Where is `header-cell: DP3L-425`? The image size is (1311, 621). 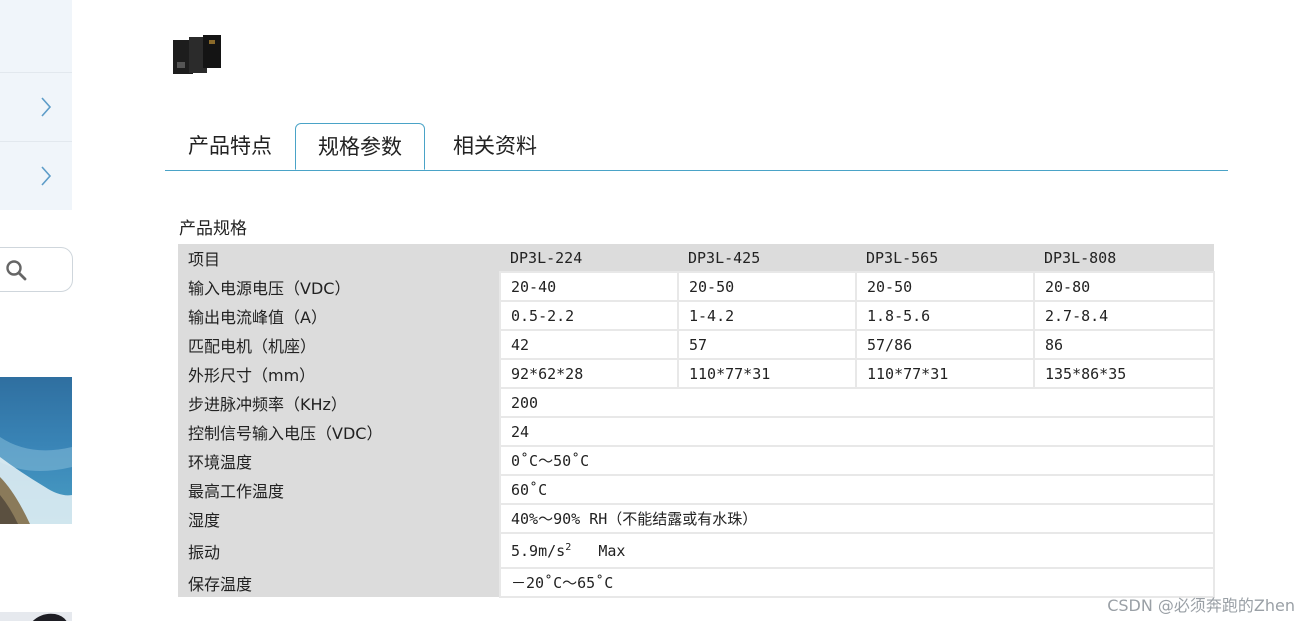
header-cell: DP3L-425 is located at coordinates (767, 258).